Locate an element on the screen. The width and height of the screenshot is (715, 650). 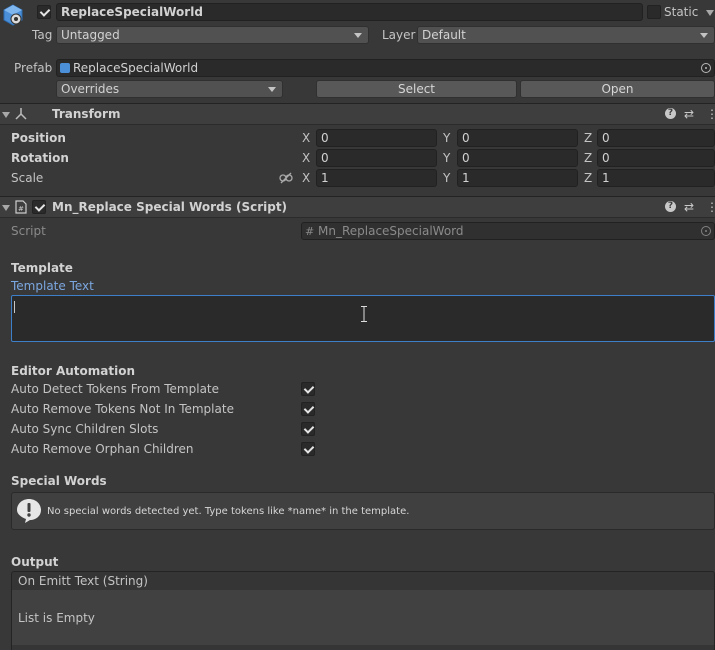
script-reference-field: # Mn_ReplaceSpecialWord is located at coordinates (508, 231).